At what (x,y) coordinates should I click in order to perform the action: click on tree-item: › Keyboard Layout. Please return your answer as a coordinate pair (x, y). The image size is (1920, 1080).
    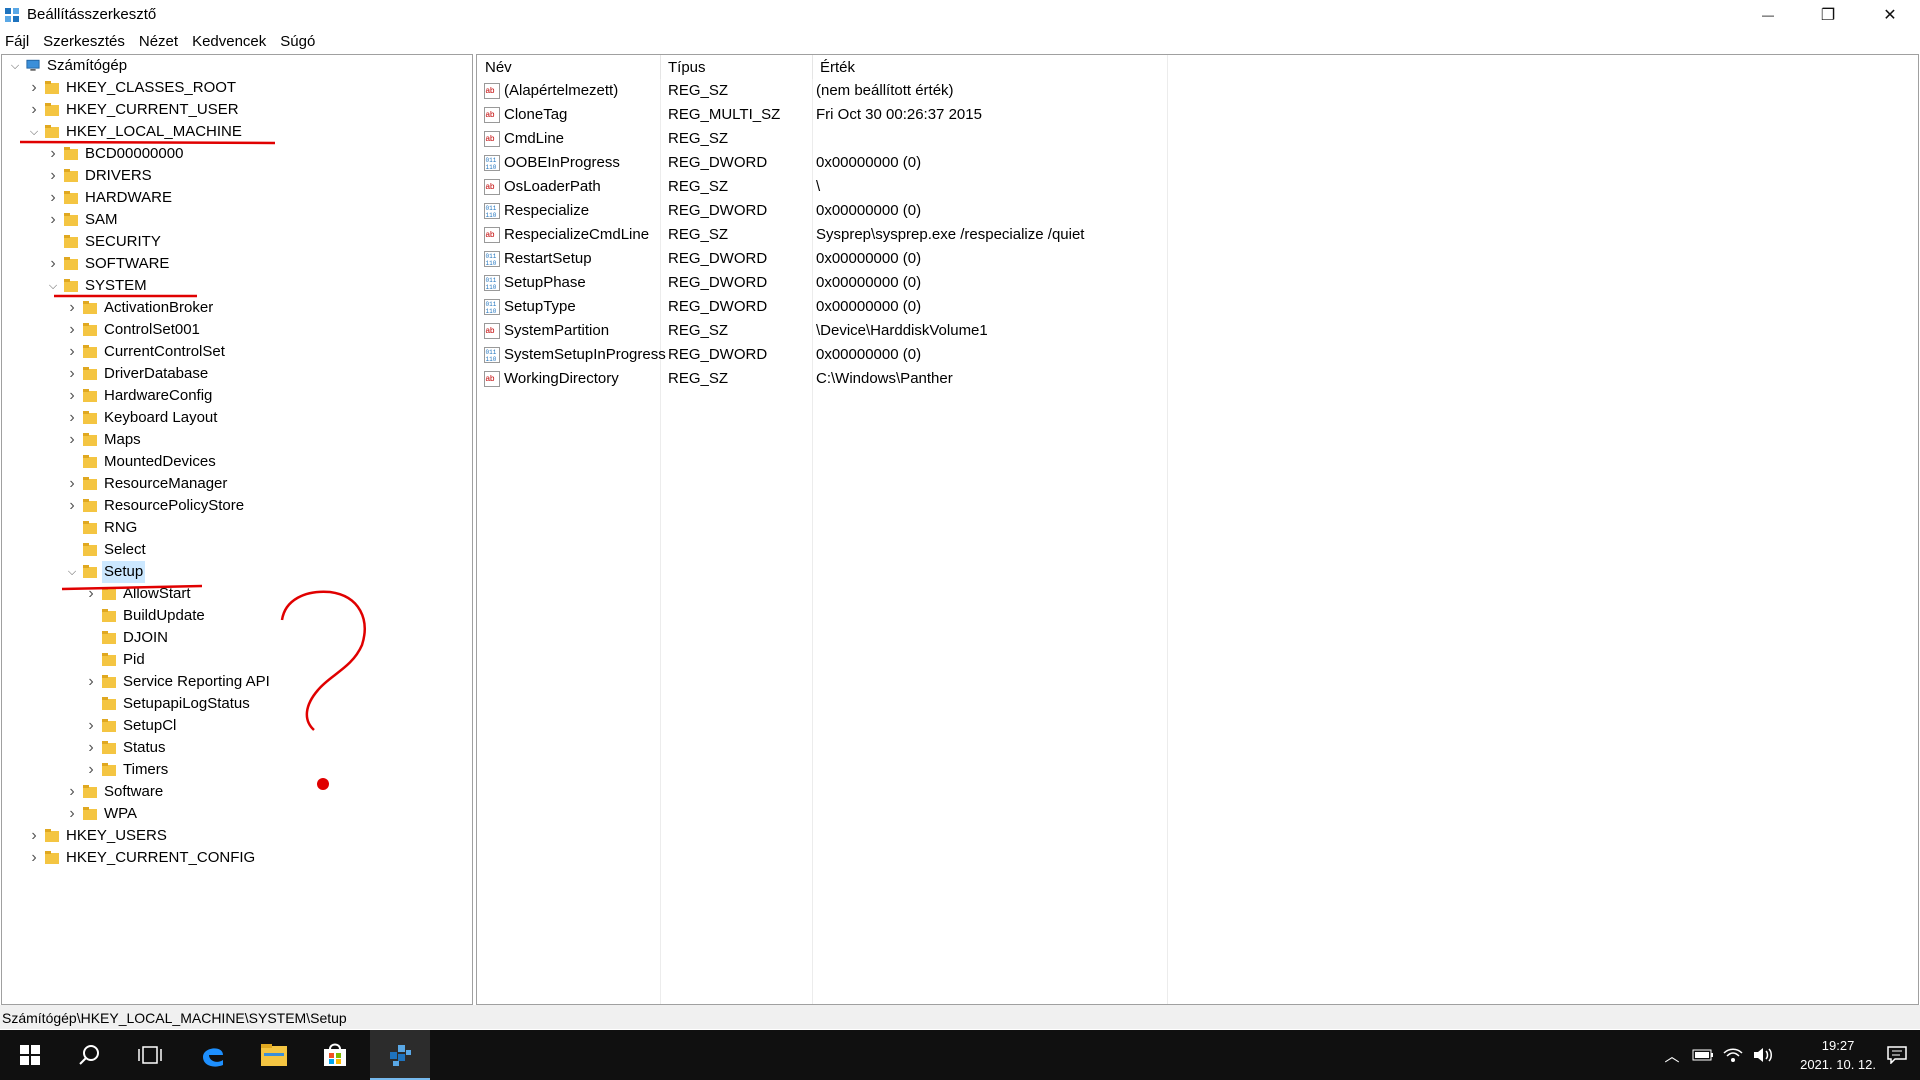
    Looking at the image, I should click on (266, 418).